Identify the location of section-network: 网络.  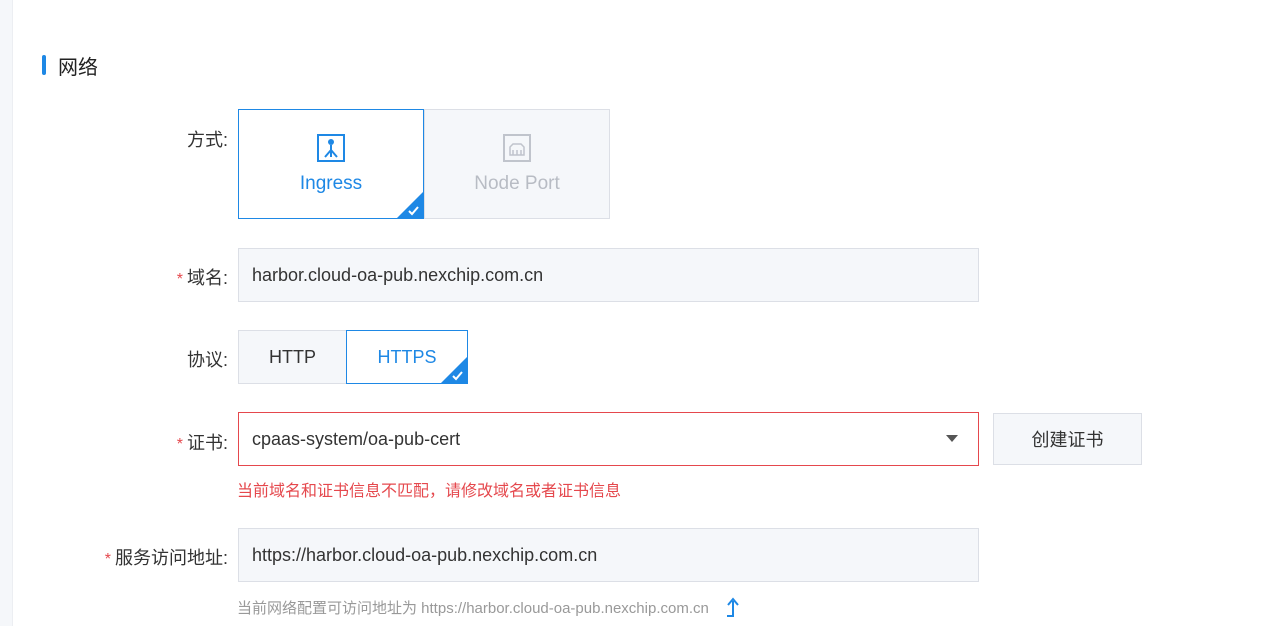
(70, 65).